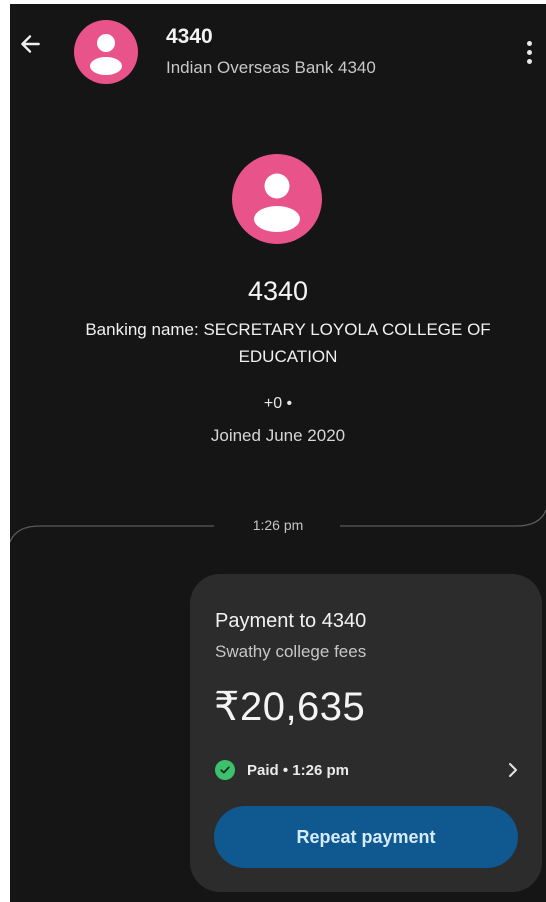  What do you see at coordinates (298, 770) in the screenshot?
I see `payment-status: Paid • 1:26 pm` at bounding box center [298, 770].